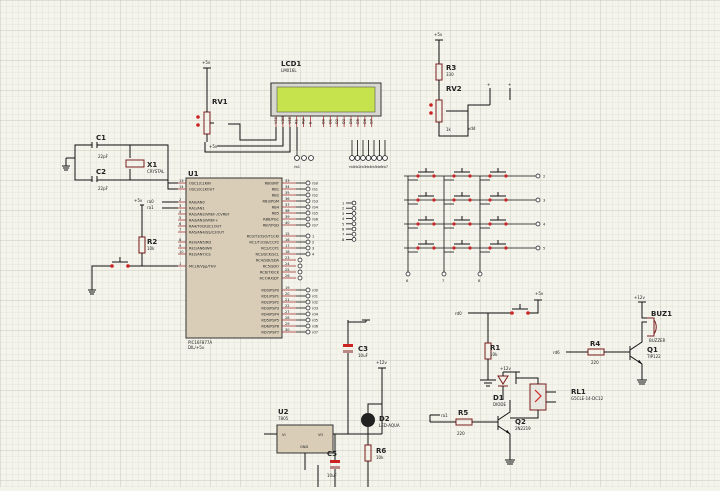 This screenshot has height=491, width=720. Describe the element at coordinates (290, 120) in the screenshot. I see `lcd-pin-label: VEE` at that location.